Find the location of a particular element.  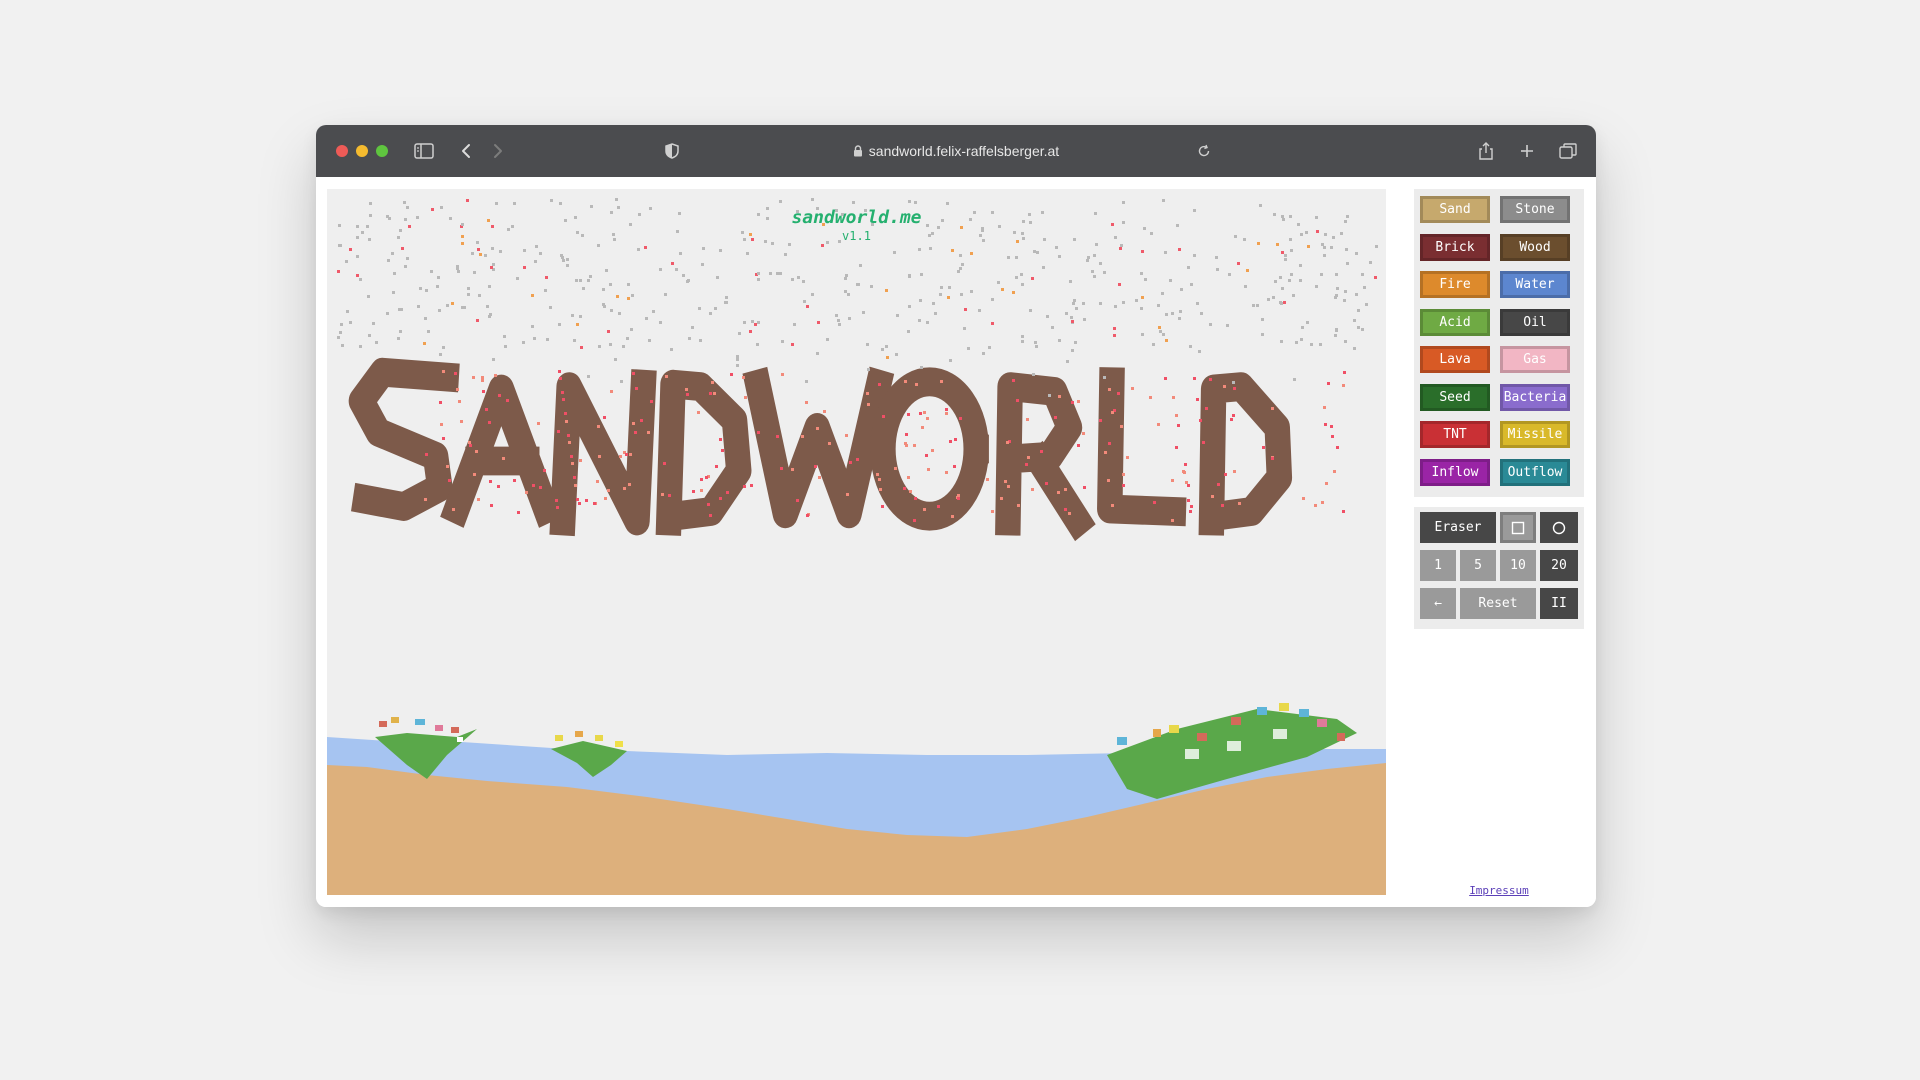

size-20-button: 20 is located at coordinates (1559, 565).